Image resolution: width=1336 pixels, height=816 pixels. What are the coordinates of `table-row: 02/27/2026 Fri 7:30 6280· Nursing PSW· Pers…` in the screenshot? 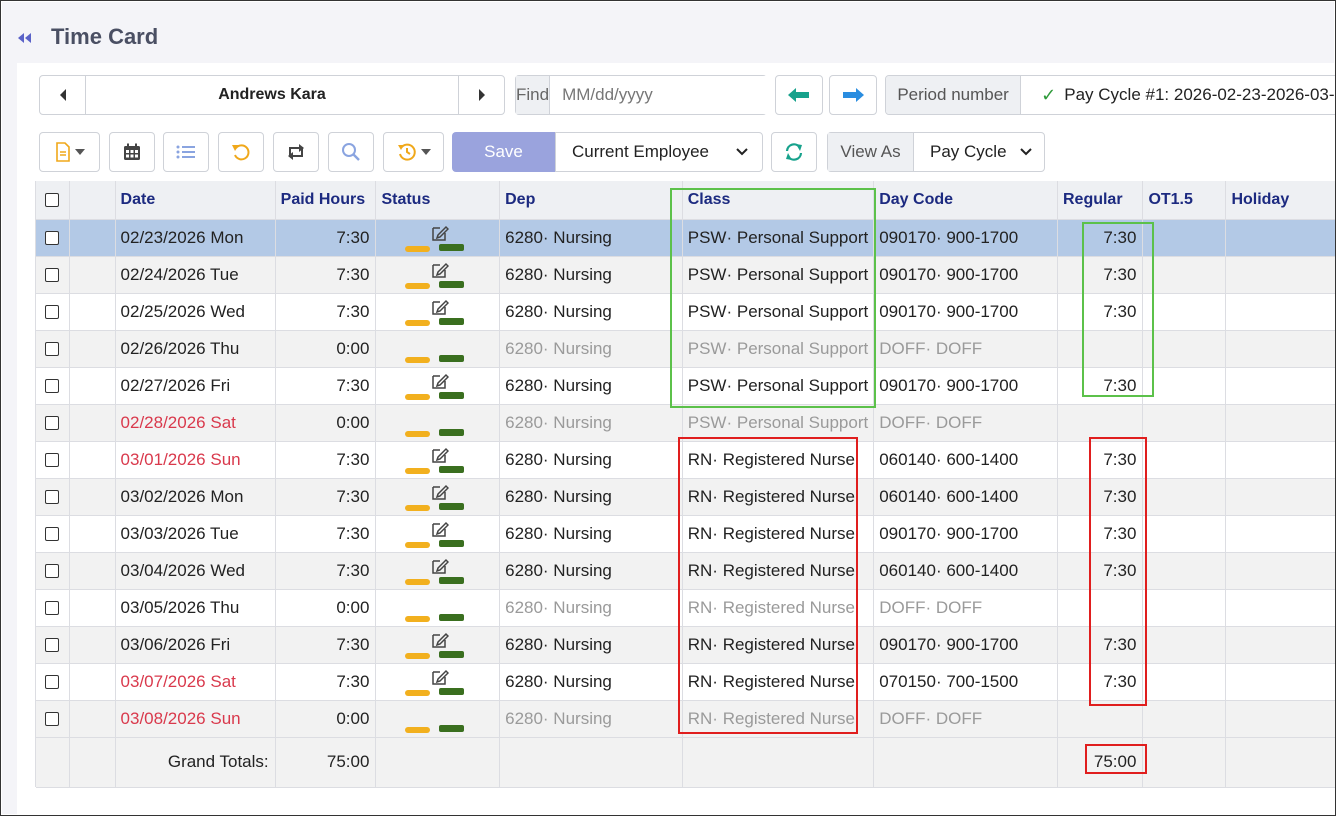 It's located at (685, 386).